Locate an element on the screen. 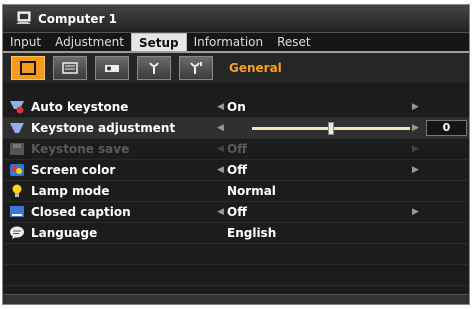 This screenshot has height=309, width=472. keystone-value: 0 is located at coordinates (446, 128).